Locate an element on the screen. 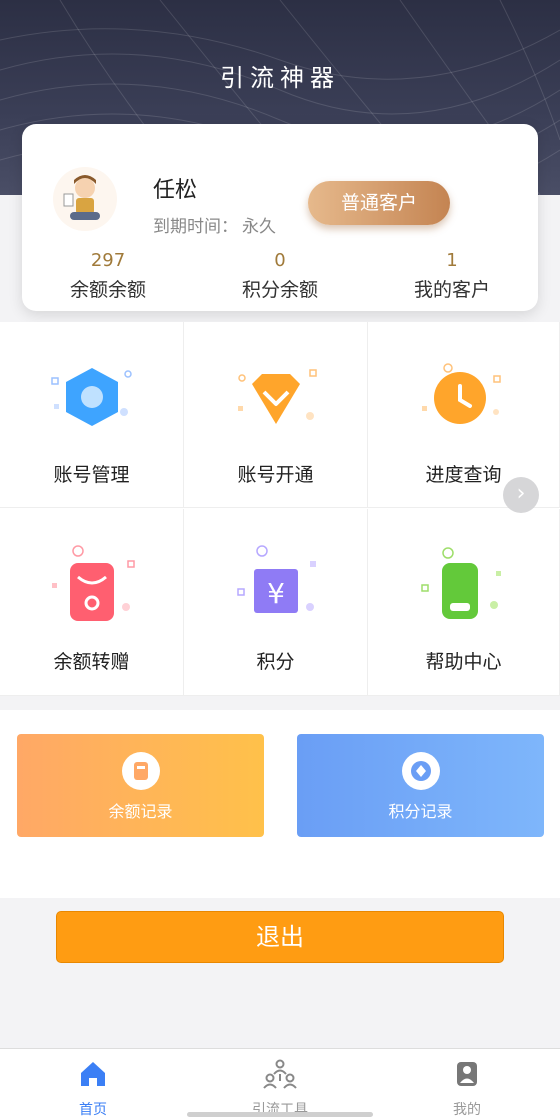  record-label: 积分记录 is located at coordinates (420, 811).